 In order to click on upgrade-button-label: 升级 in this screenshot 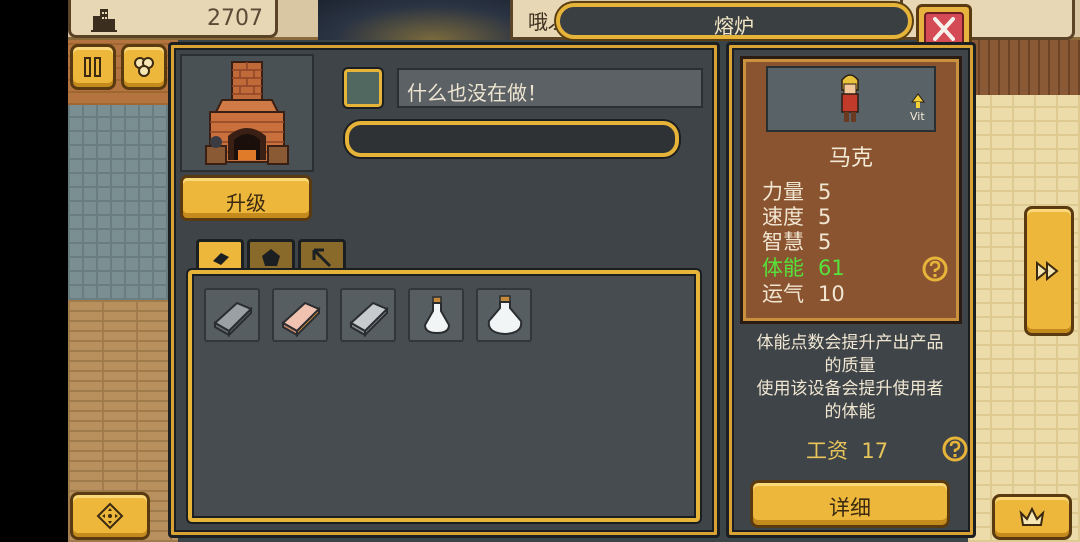, I will do `click(246, 203)`.